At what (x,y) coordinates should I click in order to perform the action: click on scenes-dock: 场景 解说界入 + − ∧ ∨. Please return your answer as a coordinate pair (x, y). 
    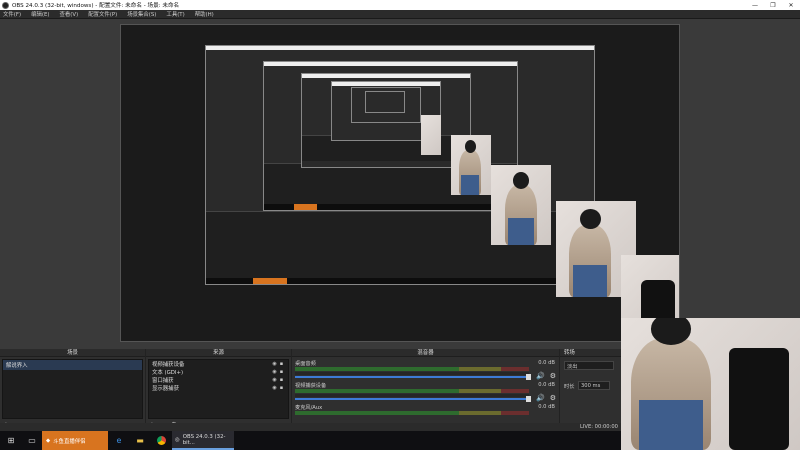
    Looking at the image, I should click on (73, 390).